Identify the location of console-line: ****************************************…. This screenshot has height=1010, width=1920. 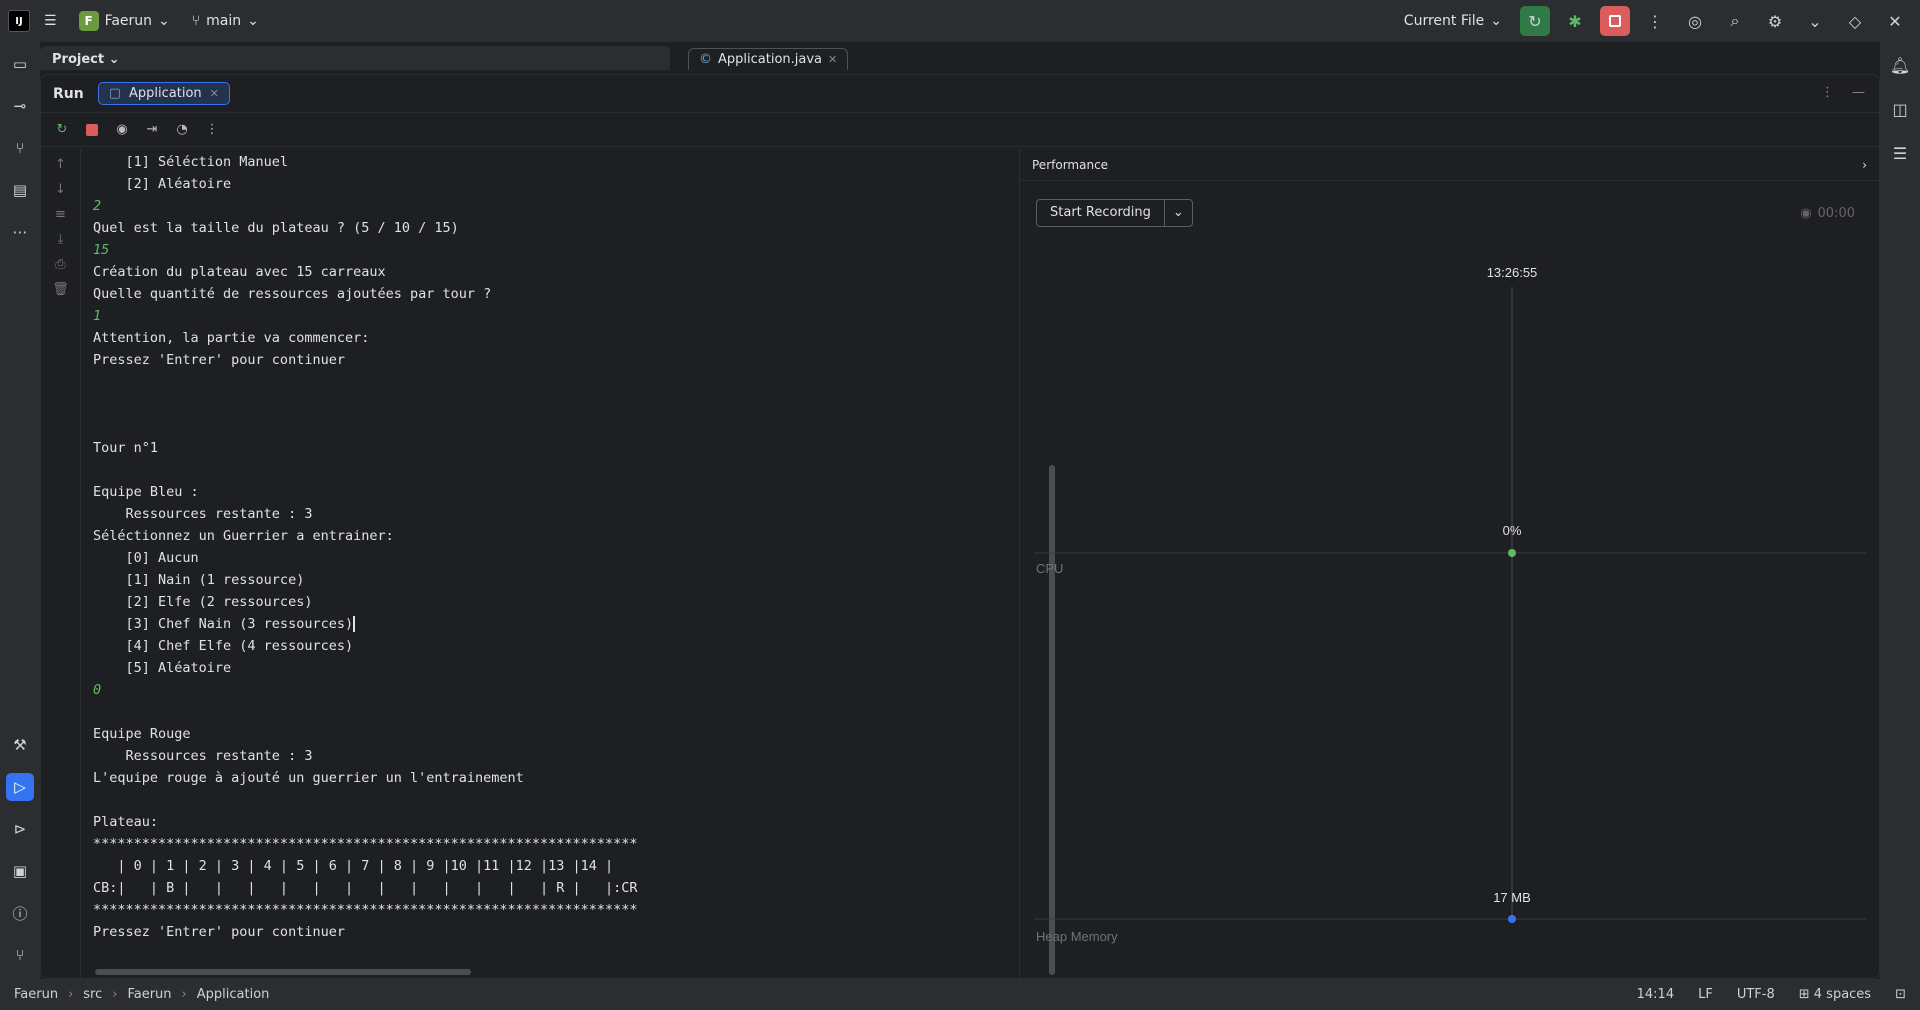
(365, 844).